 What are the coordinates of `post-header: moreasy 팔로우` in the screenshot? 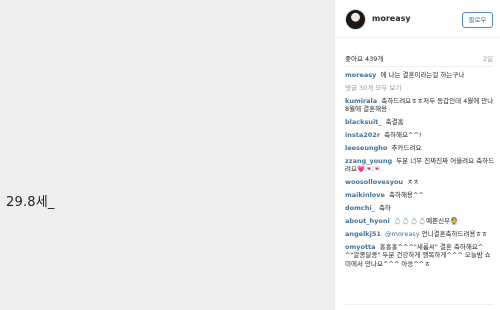 It's located at (417, 19).